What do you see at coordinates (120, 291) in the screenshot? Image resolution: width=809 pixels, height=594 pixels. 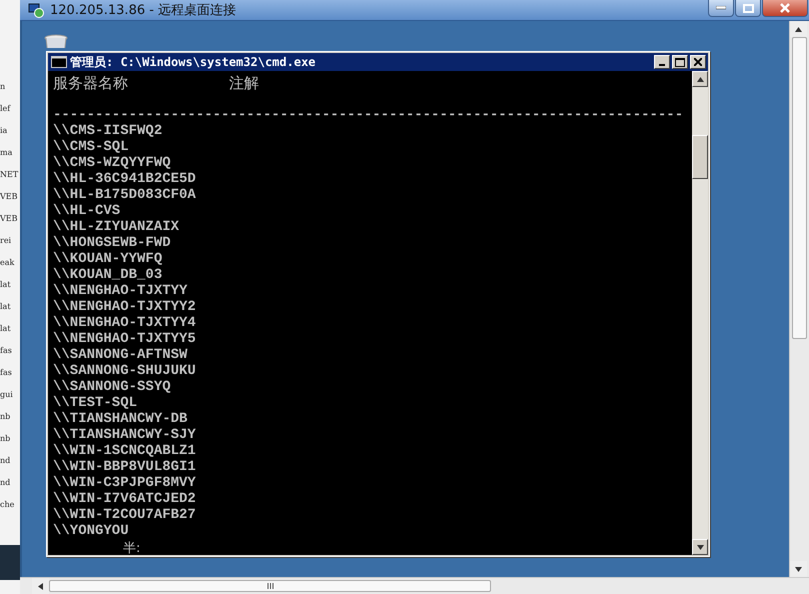 I see `server-name: \\NENGHAO-TJXTYY` at bounding box center [120, 291].